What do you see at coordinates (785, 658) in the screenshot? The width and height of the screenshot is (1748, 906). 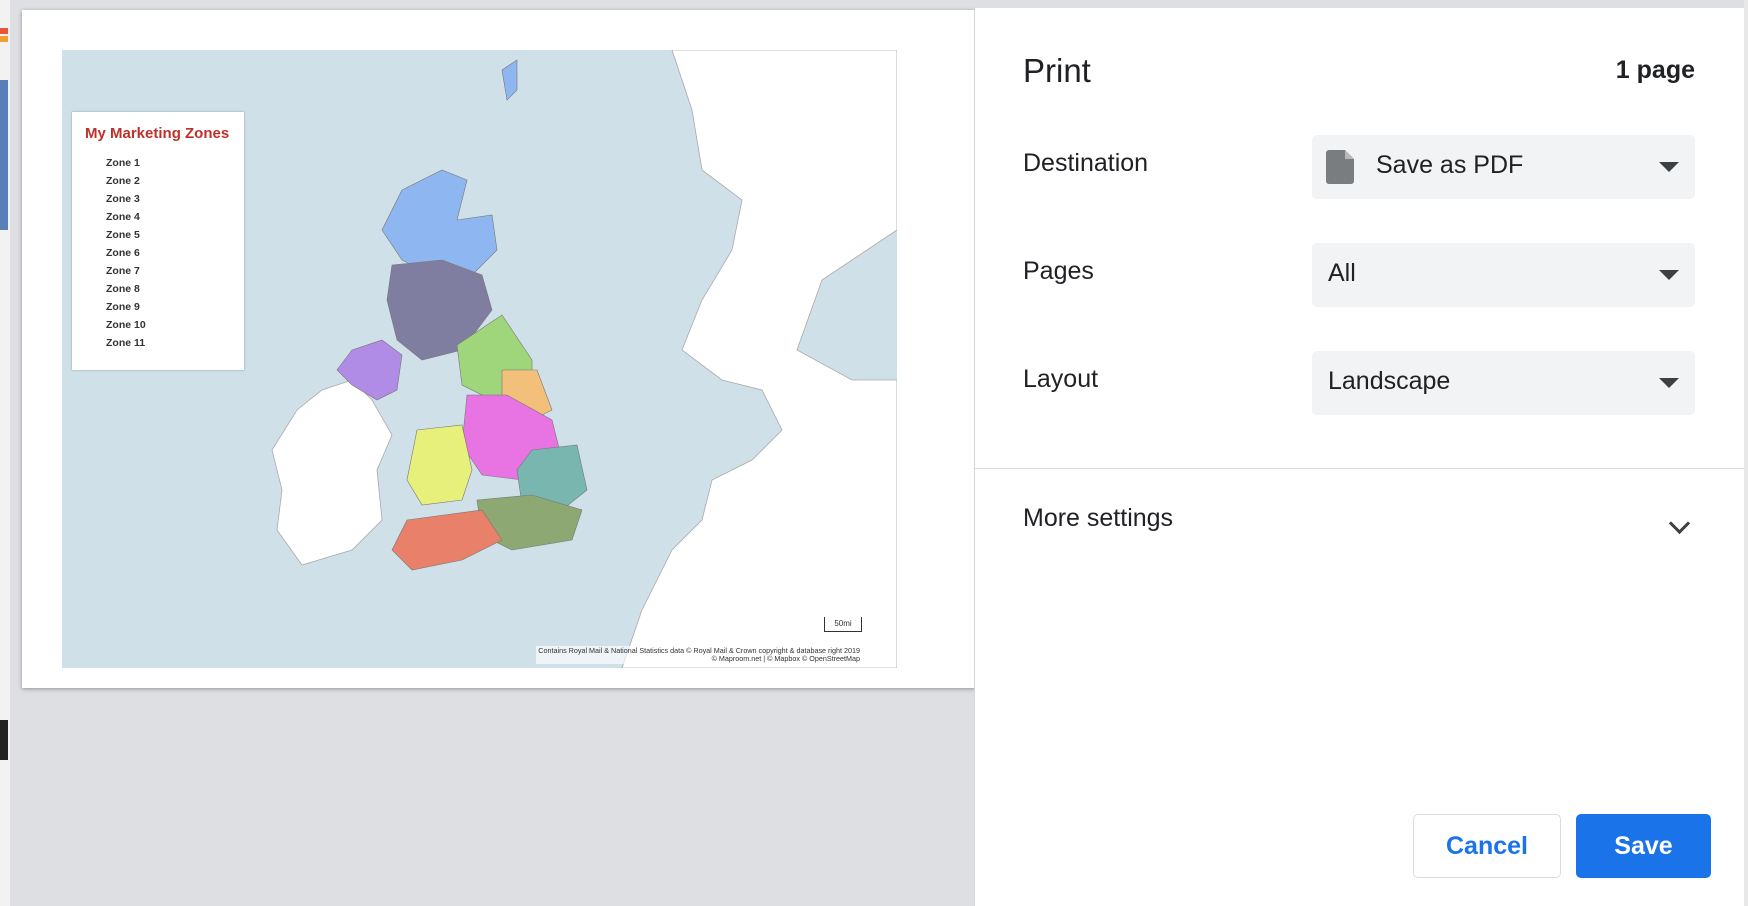 I see `attribution-line-2: © Maproom.net | © Mapbox © OpenStreetMap` at bounding box center [785, 658].